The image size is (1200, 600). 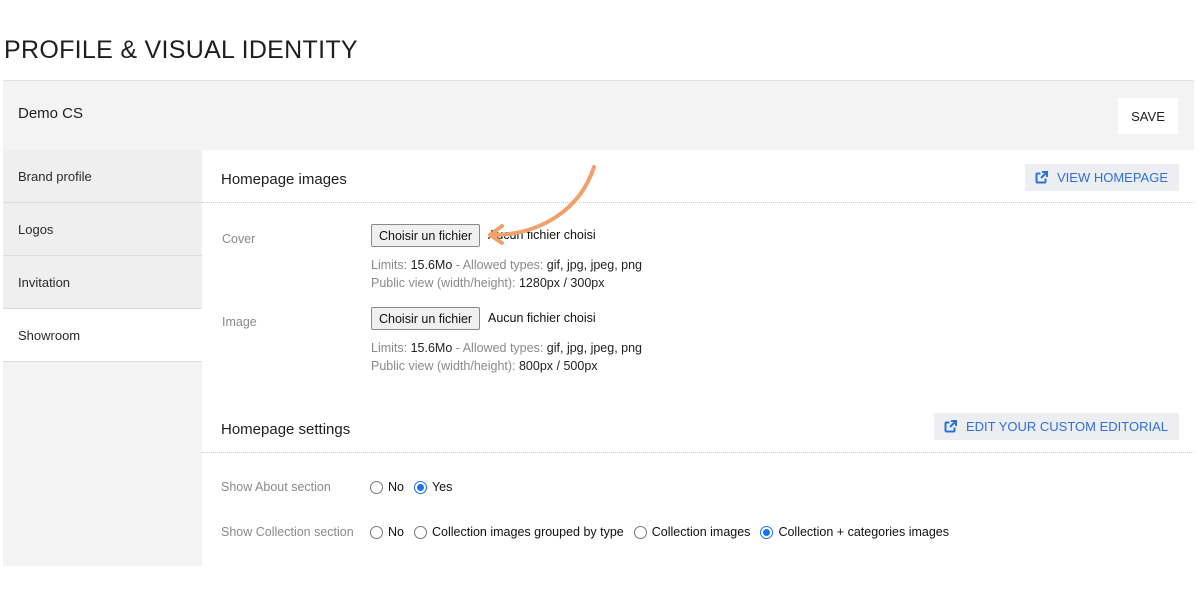 I want to click on sidebar-item-invitation: Invitation, so click(x=102, y=282).